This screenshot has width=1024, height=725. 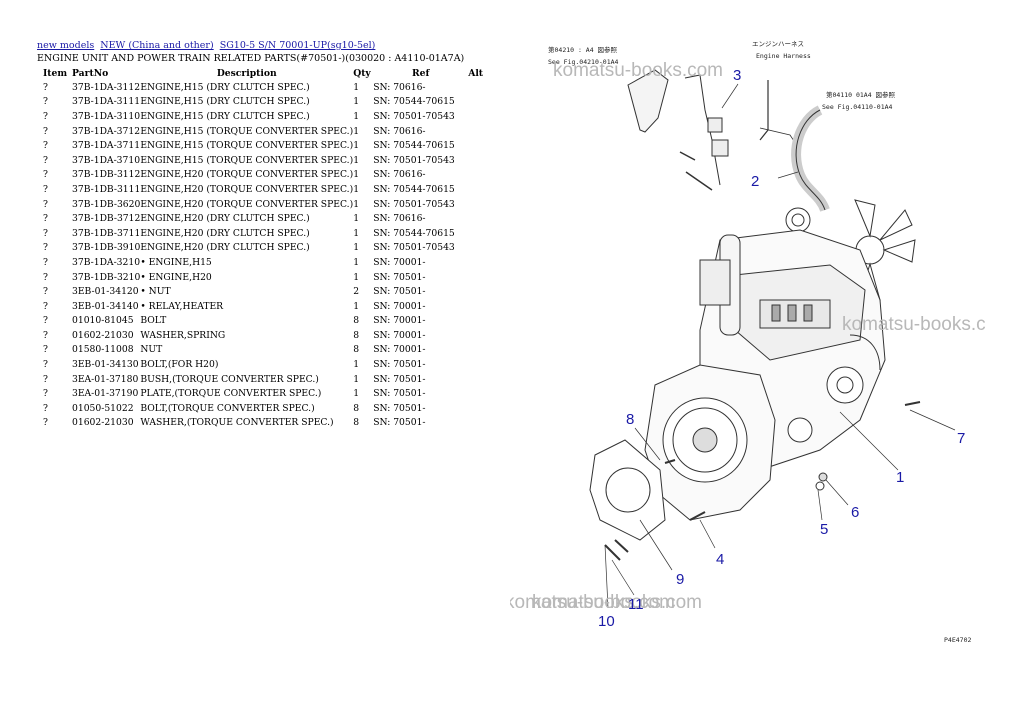 What do you see at coordinates (106, 233) in the screenshot?
I see `partno-cell: 37B-1DB-3711` at bounding box center [106, 233].